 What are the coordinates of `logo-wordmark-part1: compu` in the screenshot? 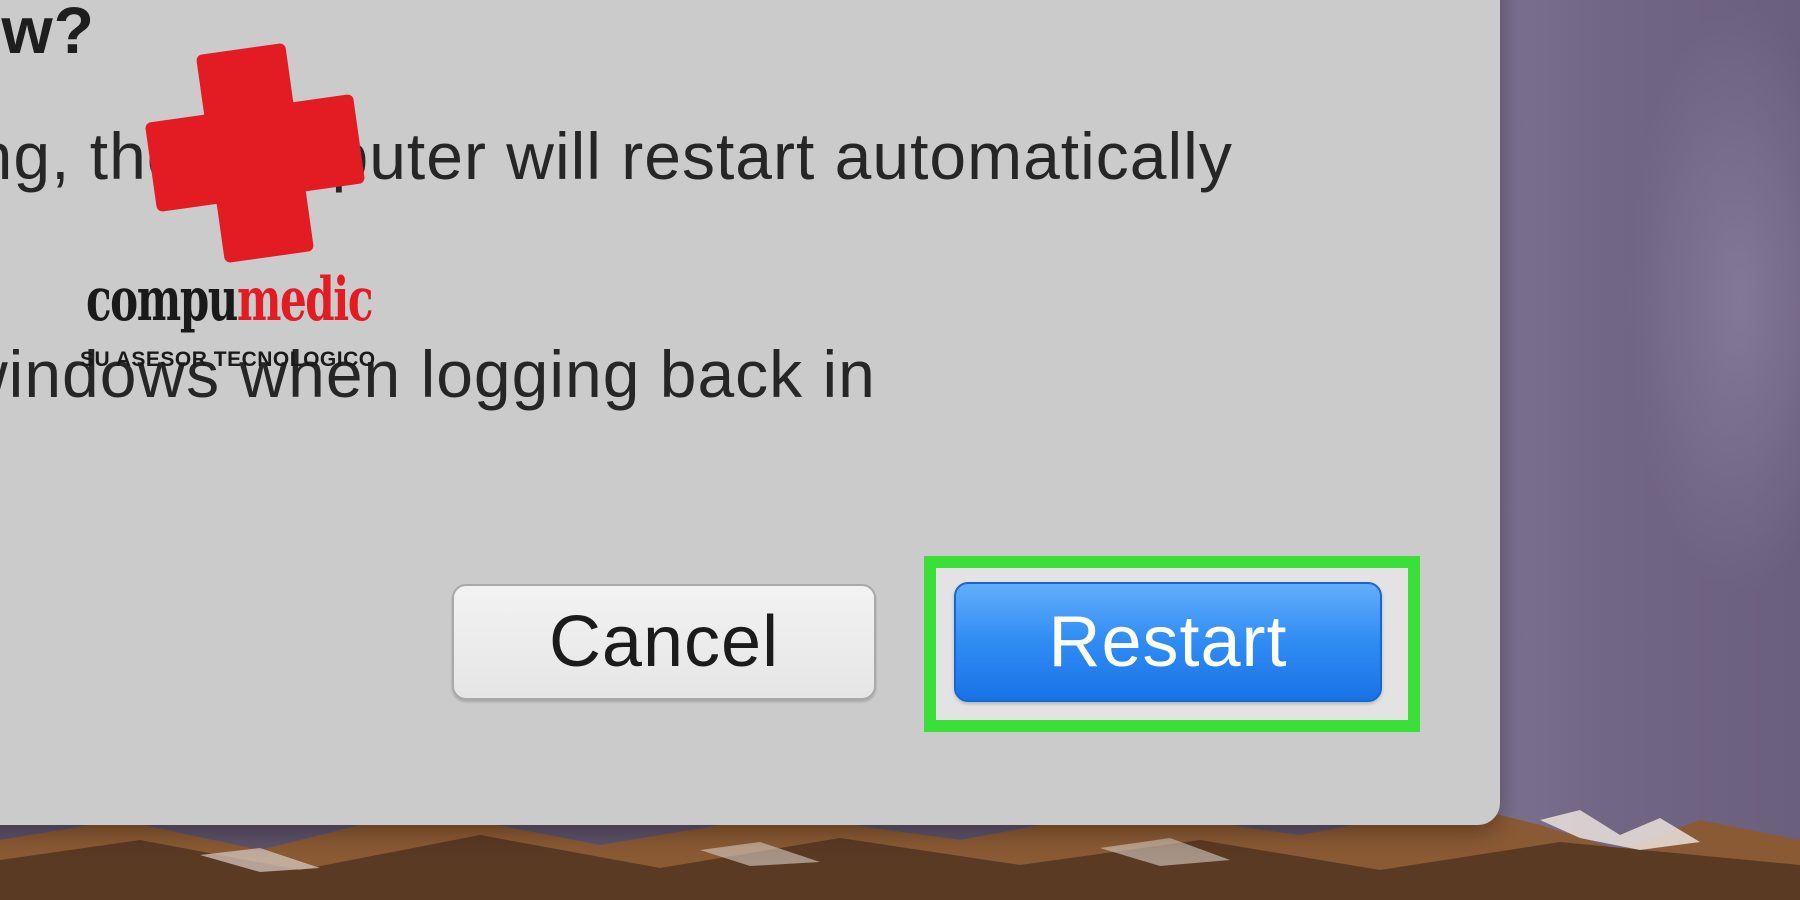 It's located at (162, 300).